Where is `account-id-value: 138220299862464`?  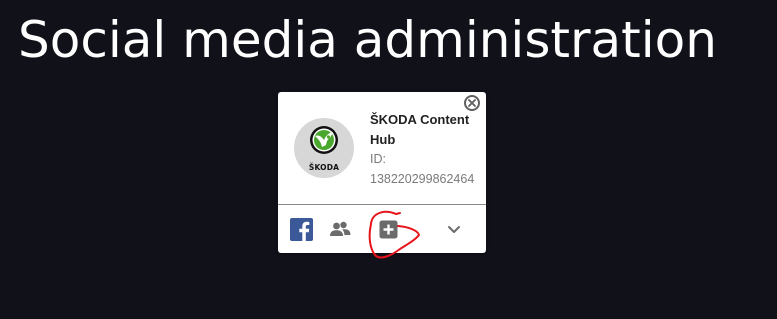
account-id-value: 138220299862464 is located at coordinates (422, 179).